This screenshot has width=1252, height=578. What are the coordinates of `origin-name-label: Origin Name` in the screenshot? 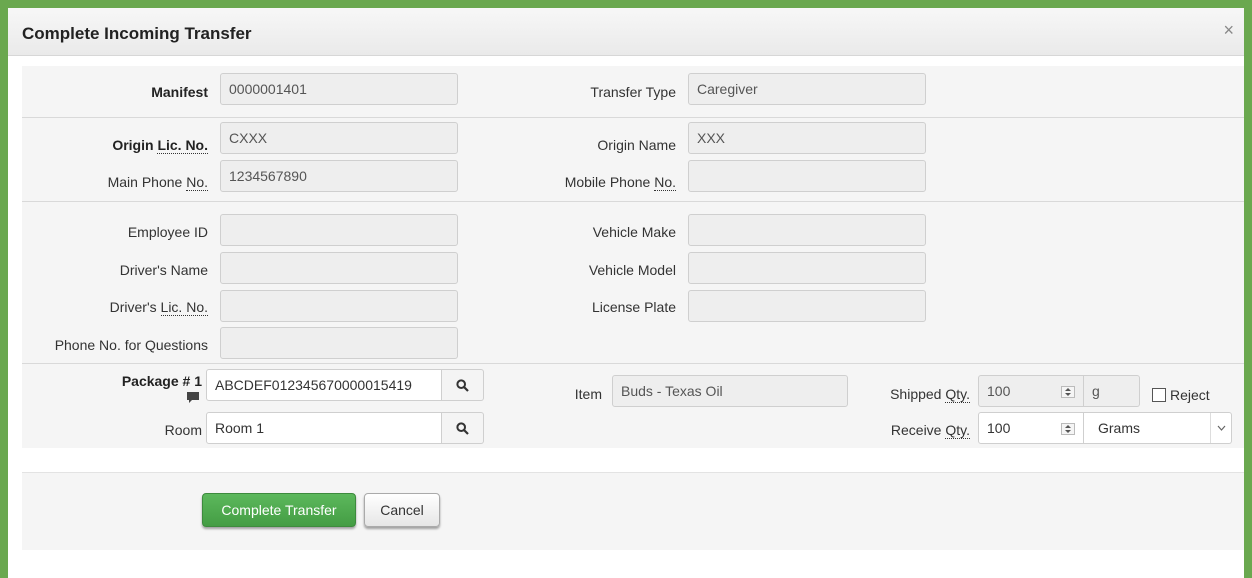 It's located at (636, 145).